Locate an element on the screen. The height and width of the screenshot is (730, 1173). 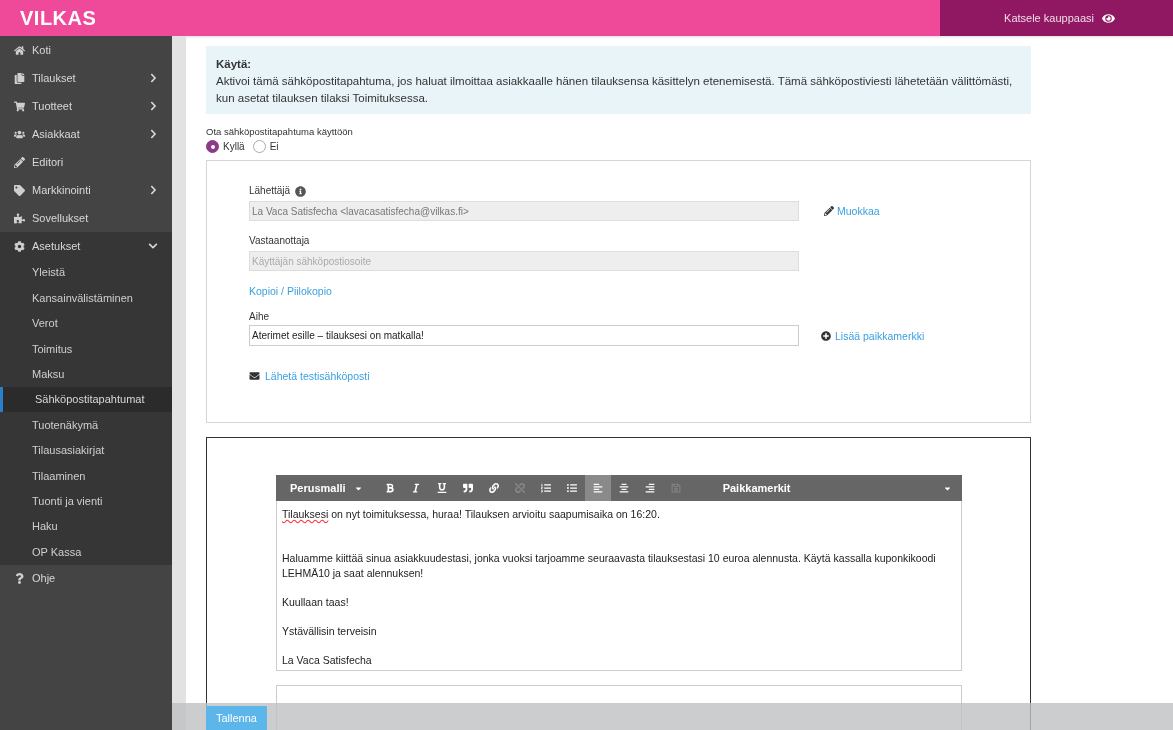
sidebar-subitem: Maksu is located at coordinates (86, 374).